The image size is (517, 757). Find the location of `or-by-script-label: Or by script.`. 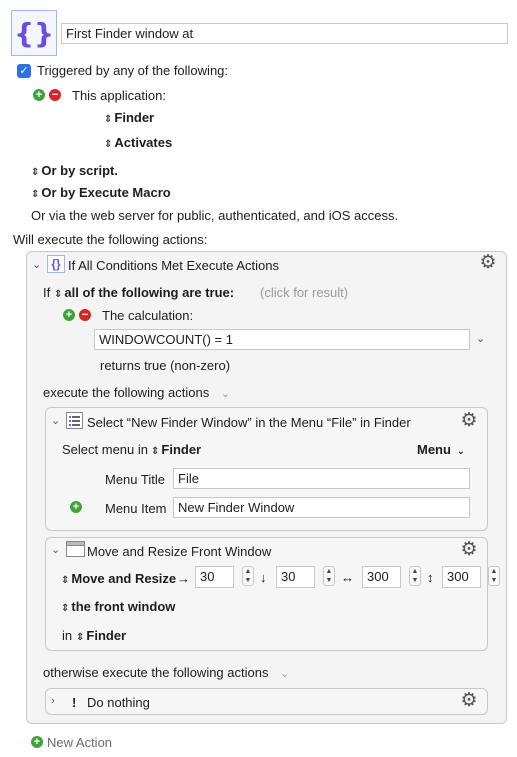

or-by-script-label: Or by script. is located at coordinates (79, 170).